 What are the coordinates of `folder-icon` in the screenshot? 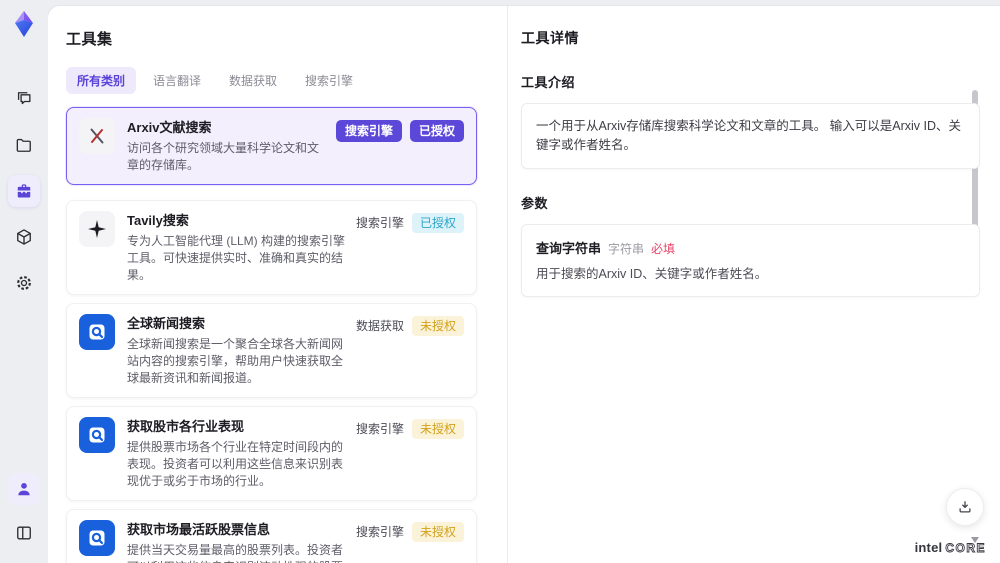 It's located at (23, 145).